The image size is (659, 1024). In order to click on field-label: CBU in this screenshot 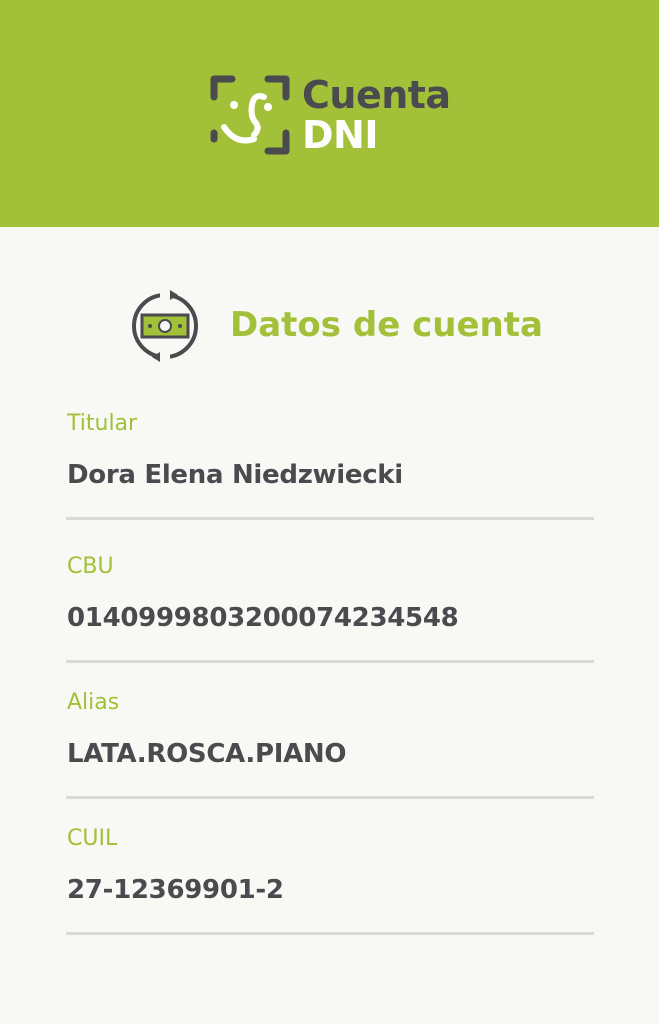, I will do `click(90, 566)`.